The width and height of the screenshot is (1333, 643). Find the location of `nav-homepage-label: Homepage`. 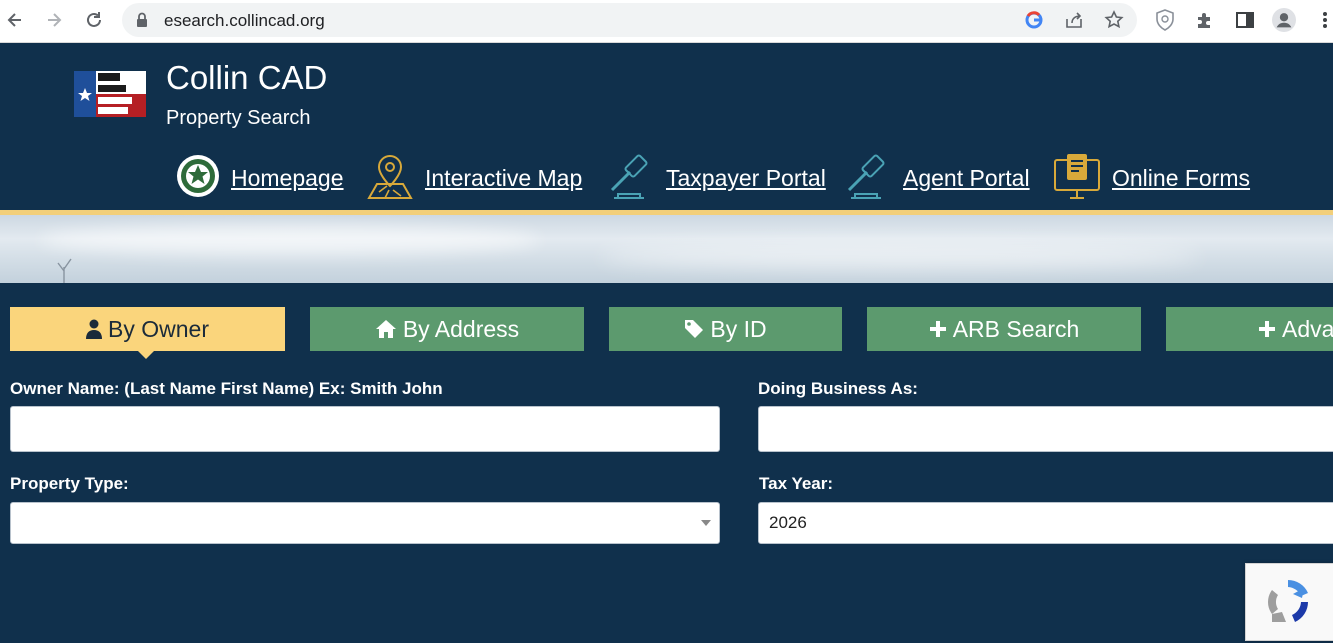

nav-homepage-label: Homepage is located at coordinates (287, 177).